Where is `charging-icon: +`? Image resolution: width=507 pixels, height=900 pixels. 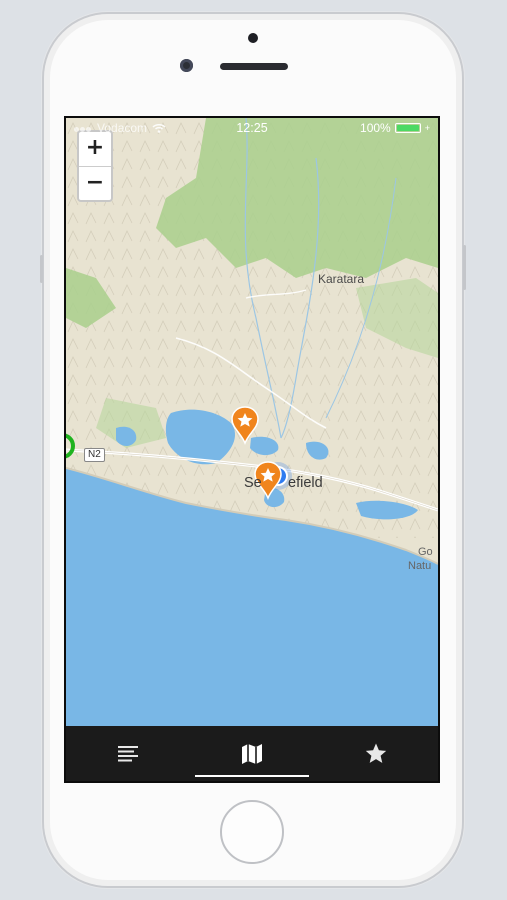 charging-icon: + is located at coordinates (427, 128).